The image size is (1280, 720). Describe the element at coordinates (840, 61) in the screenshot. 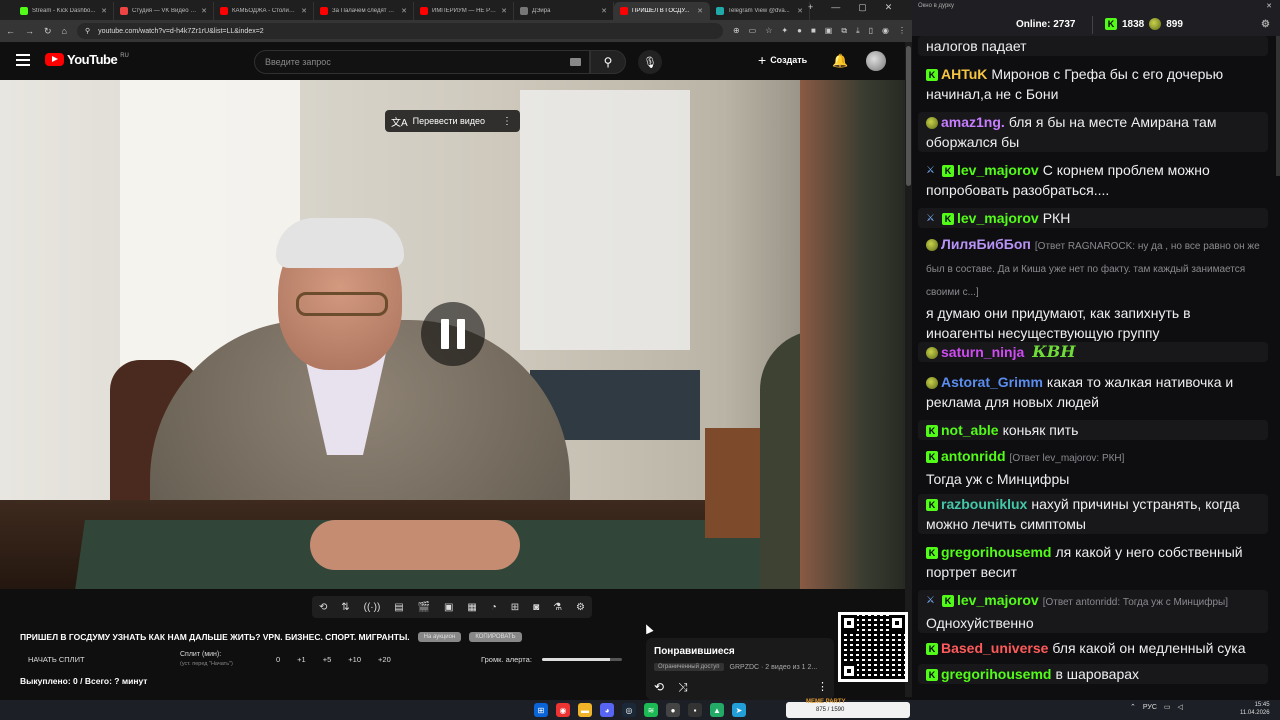

I see `notifications-bell-icon: 🔔` at that location.